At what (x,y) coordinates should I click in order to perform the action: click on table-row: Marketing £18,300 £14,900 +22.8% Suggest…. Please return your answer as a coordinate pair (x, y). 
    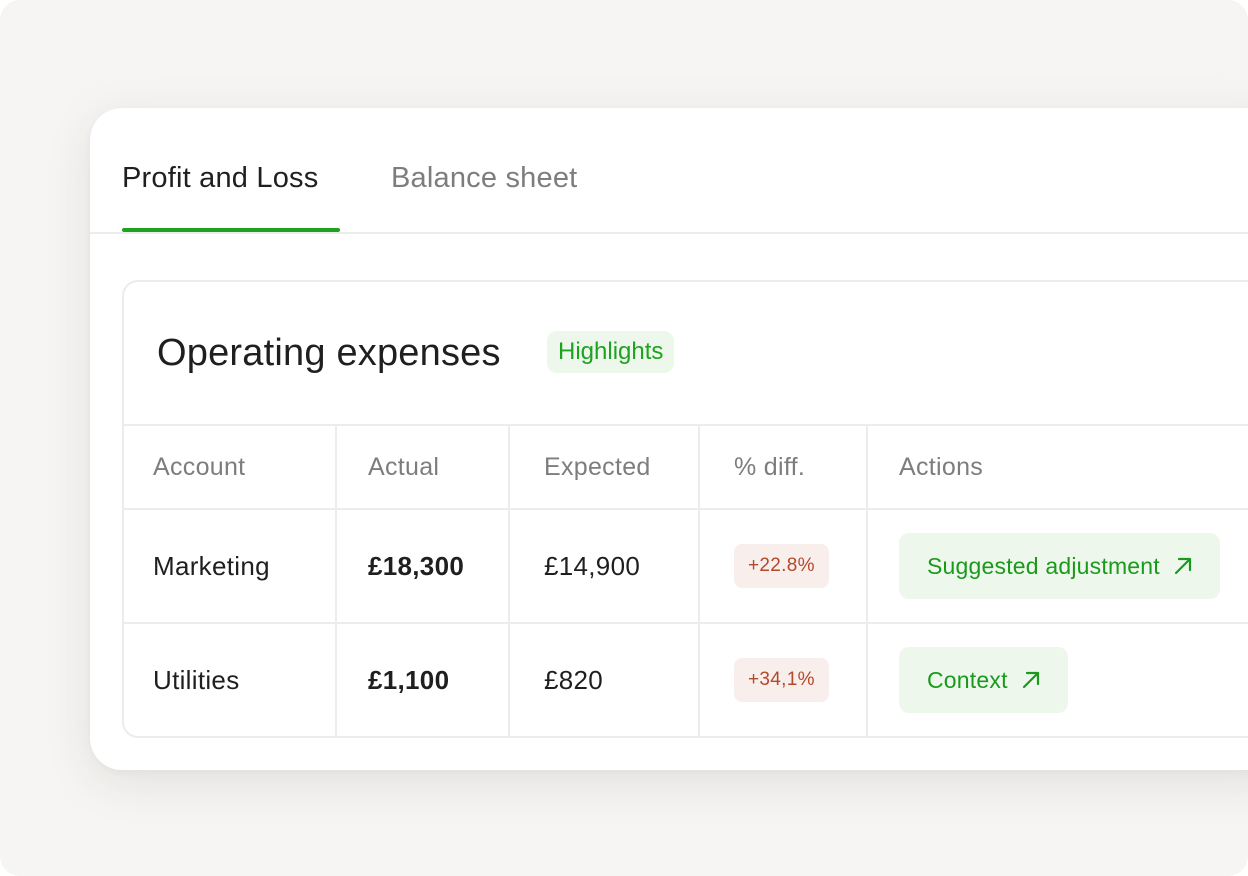
    Looking at the image, I should click on (686, 566).